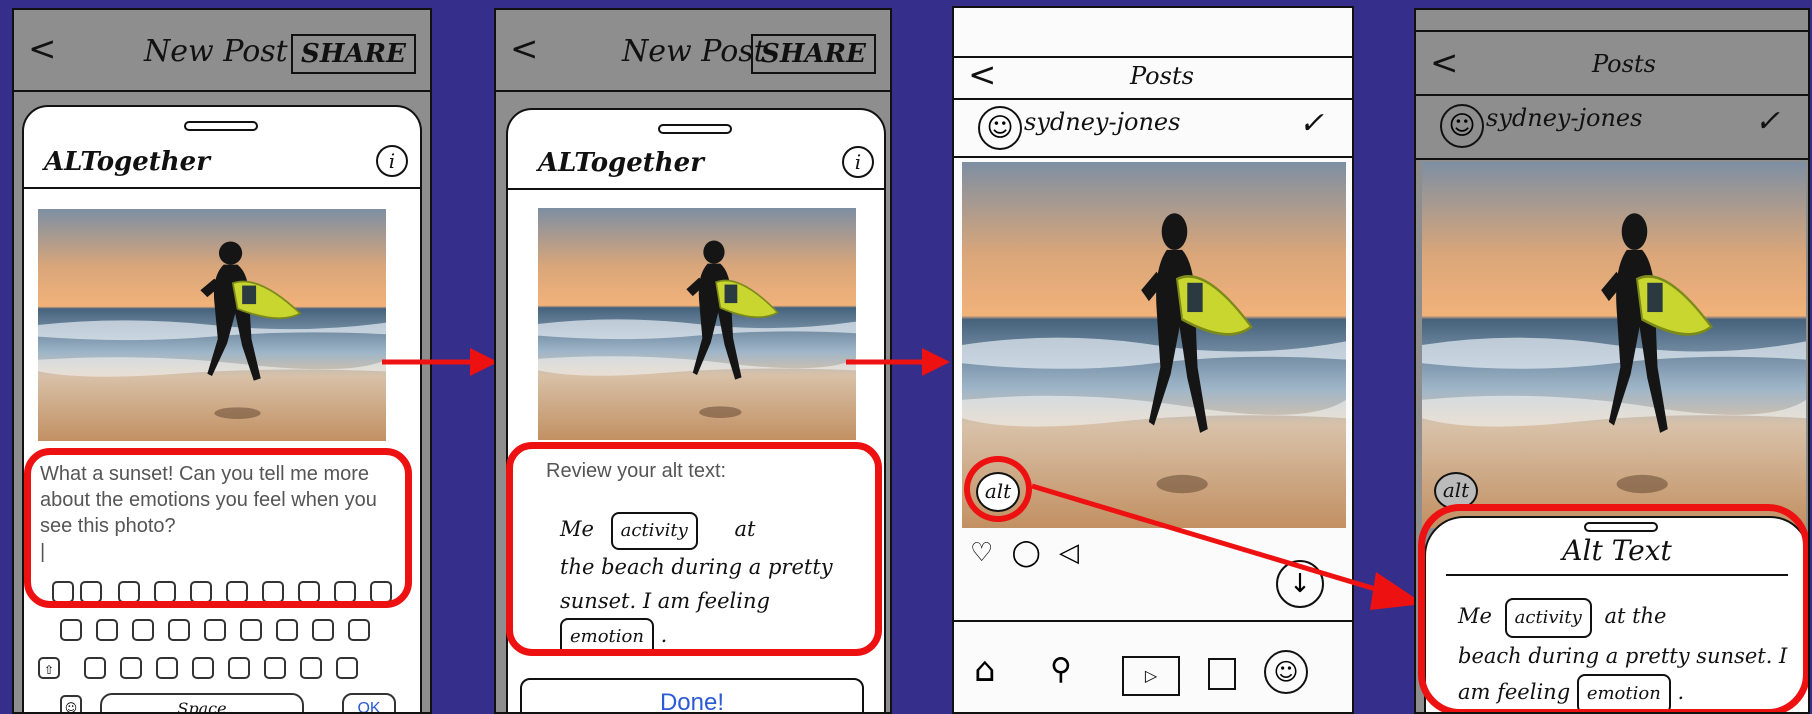 This screenshot has width=1812, height=714. What do you see at coordinates (1286, 672) in the screenshot?
I see `profile-icon: ☺` at bounding box center [1286, 672].